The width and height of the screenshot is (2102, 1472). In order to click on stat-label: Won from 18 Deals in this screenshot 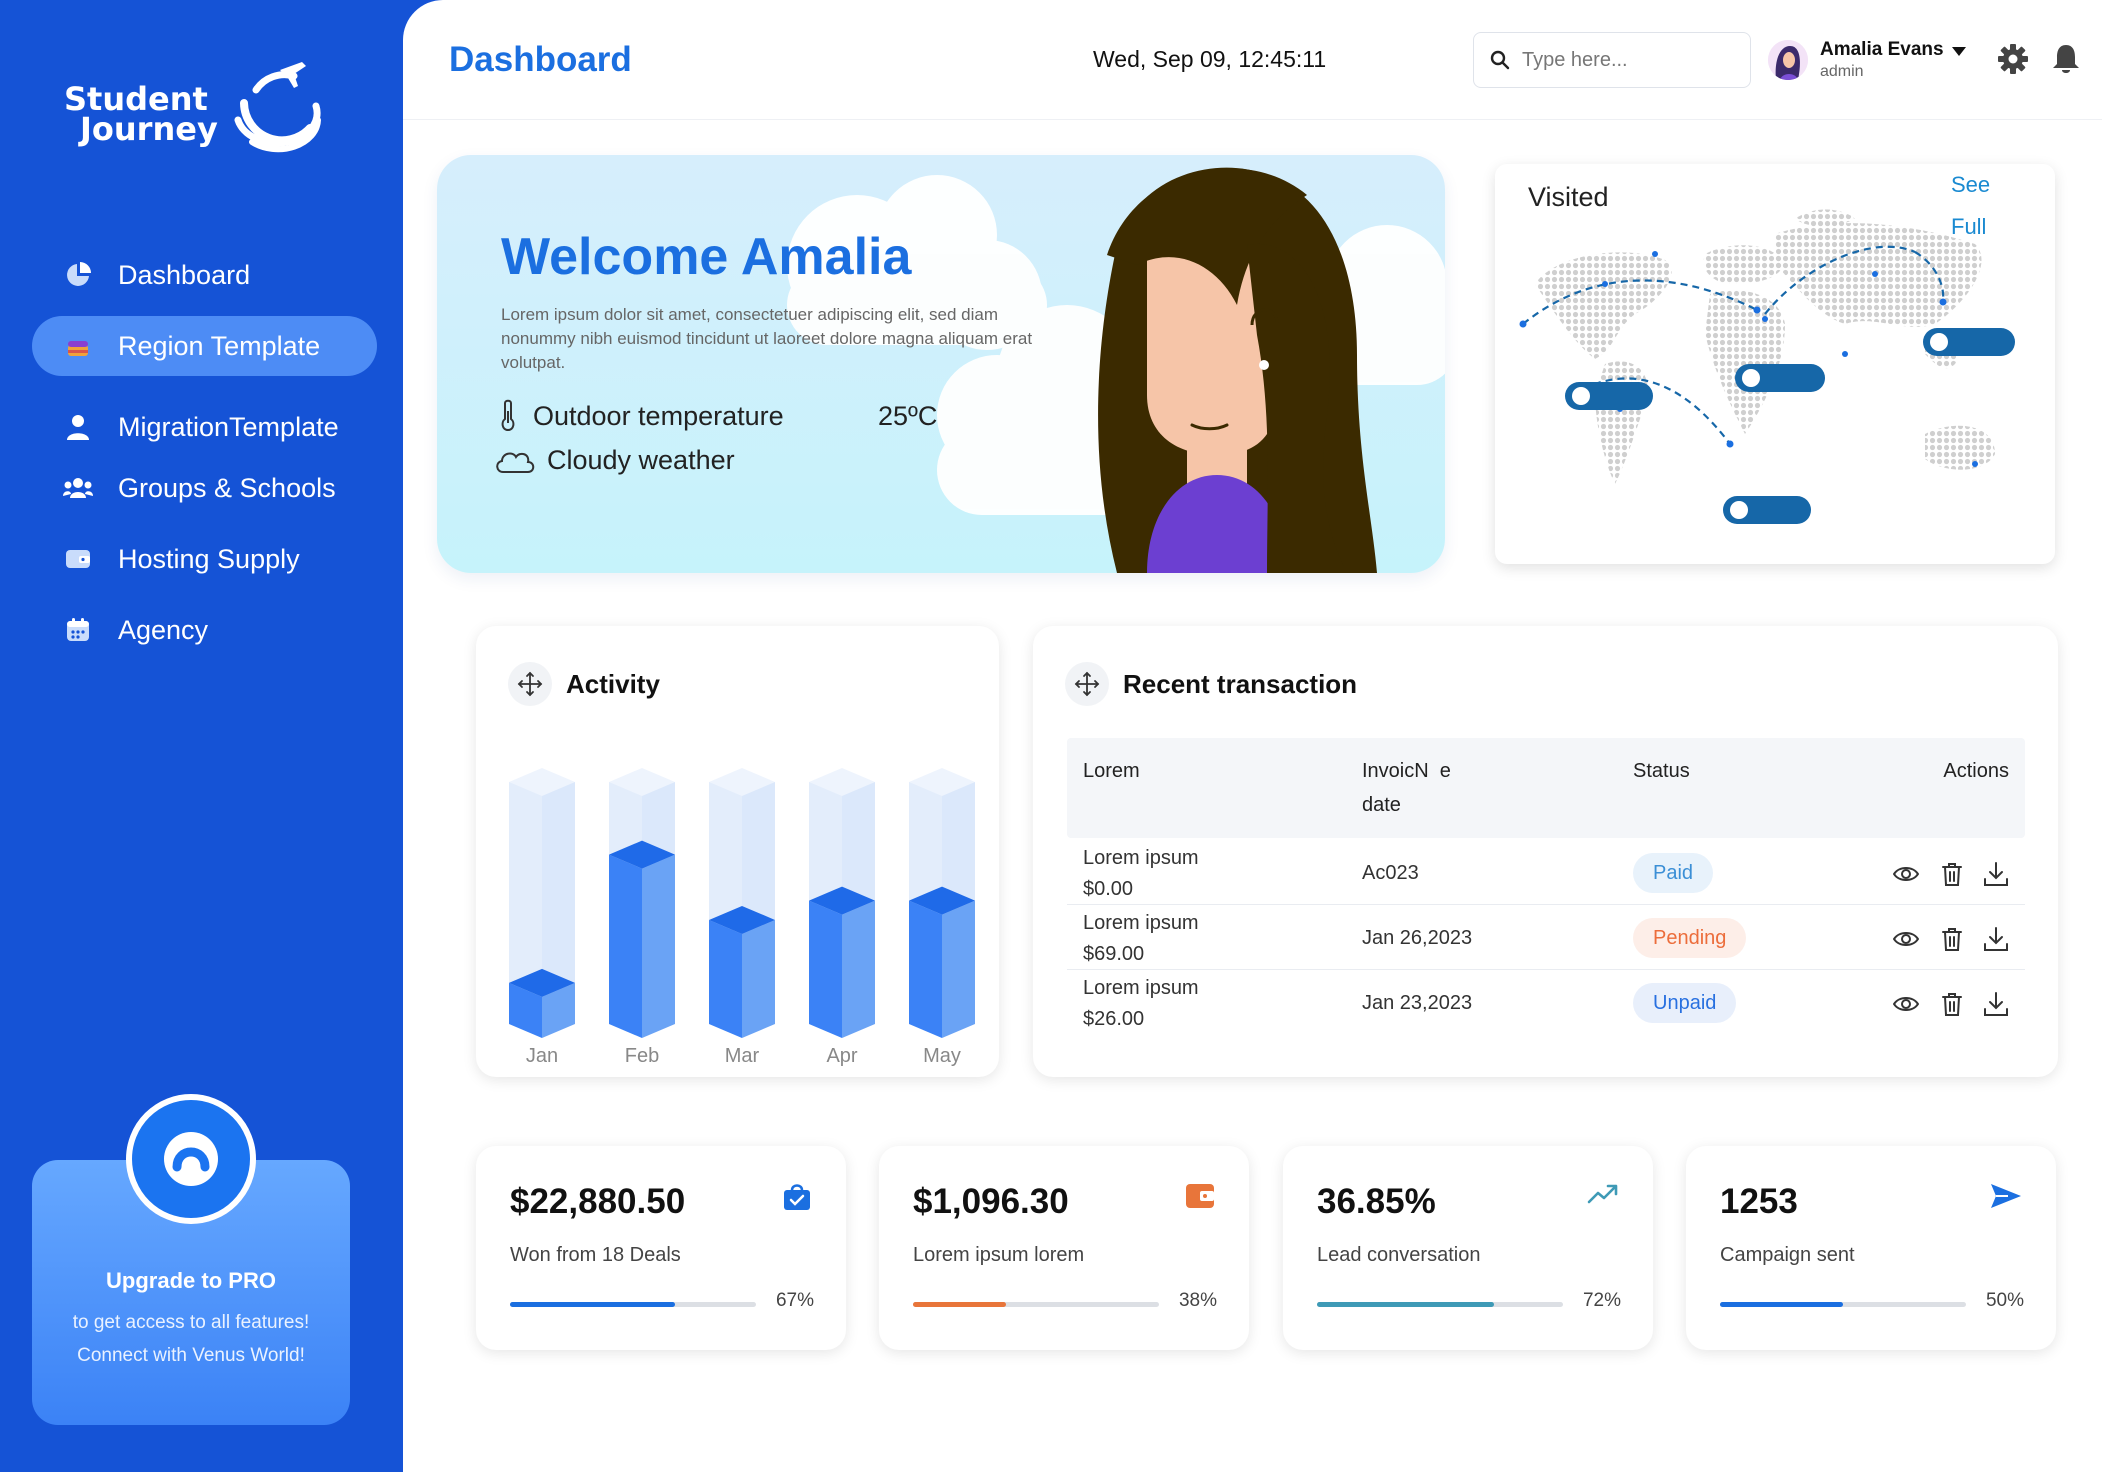, I will do `click(595, 1255)`.